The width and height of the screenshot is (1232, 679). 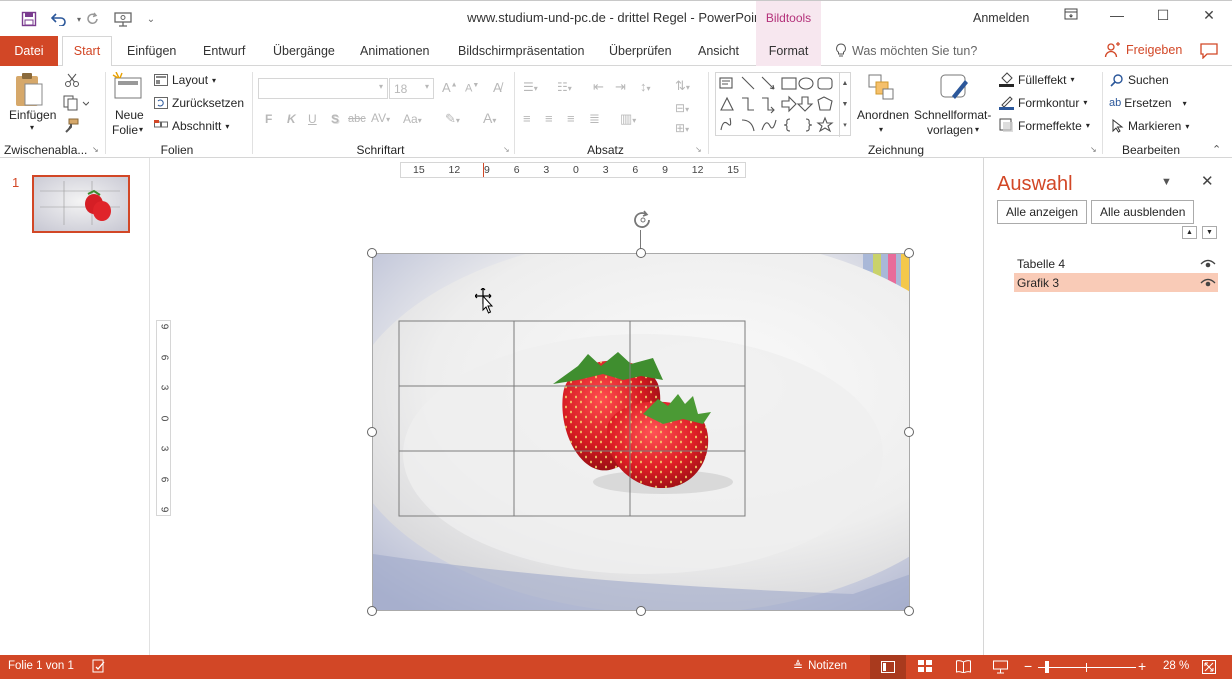 I want to click on resize-handle-w, so click(x=372, y=432).